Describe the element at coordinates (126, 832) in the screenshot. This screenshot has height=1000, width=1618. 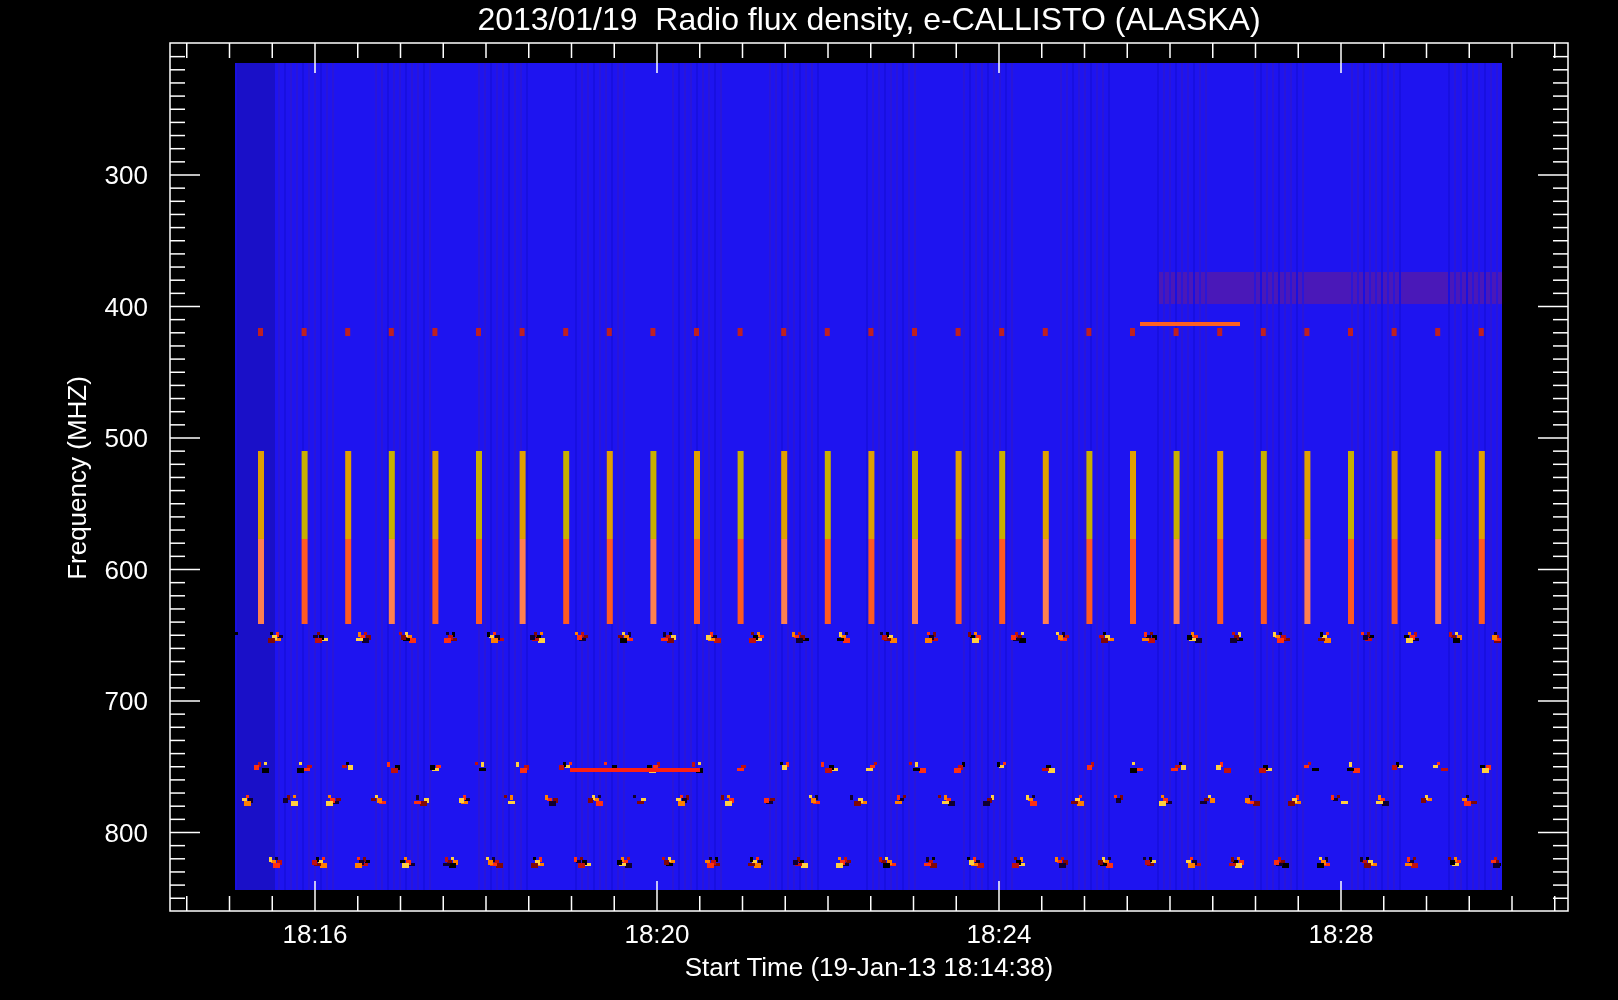
I see `y-tick-label: 800` at that location.